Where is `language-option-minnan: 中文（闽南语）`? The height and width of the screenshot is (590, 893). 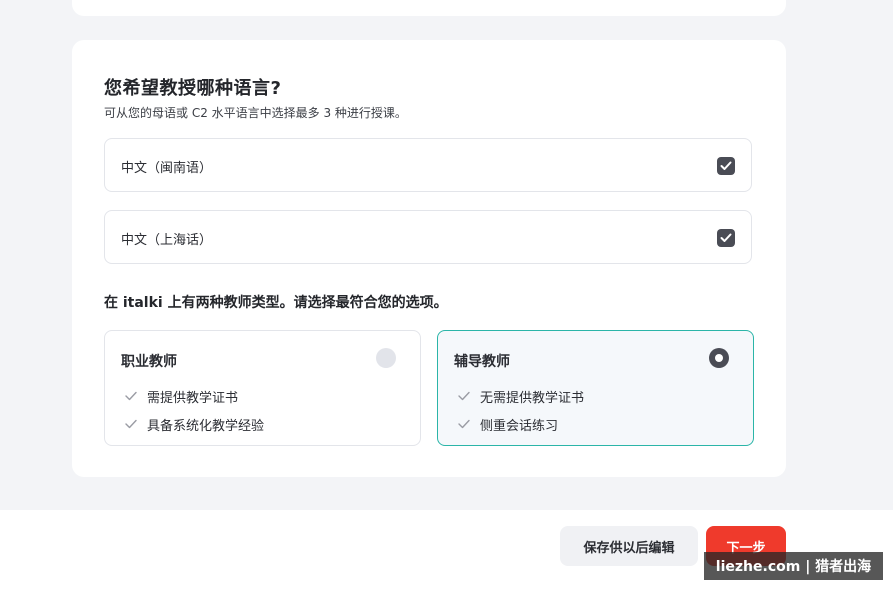 language-option-minnan: 中文（闽南语） is located at coordinates (428, 165).